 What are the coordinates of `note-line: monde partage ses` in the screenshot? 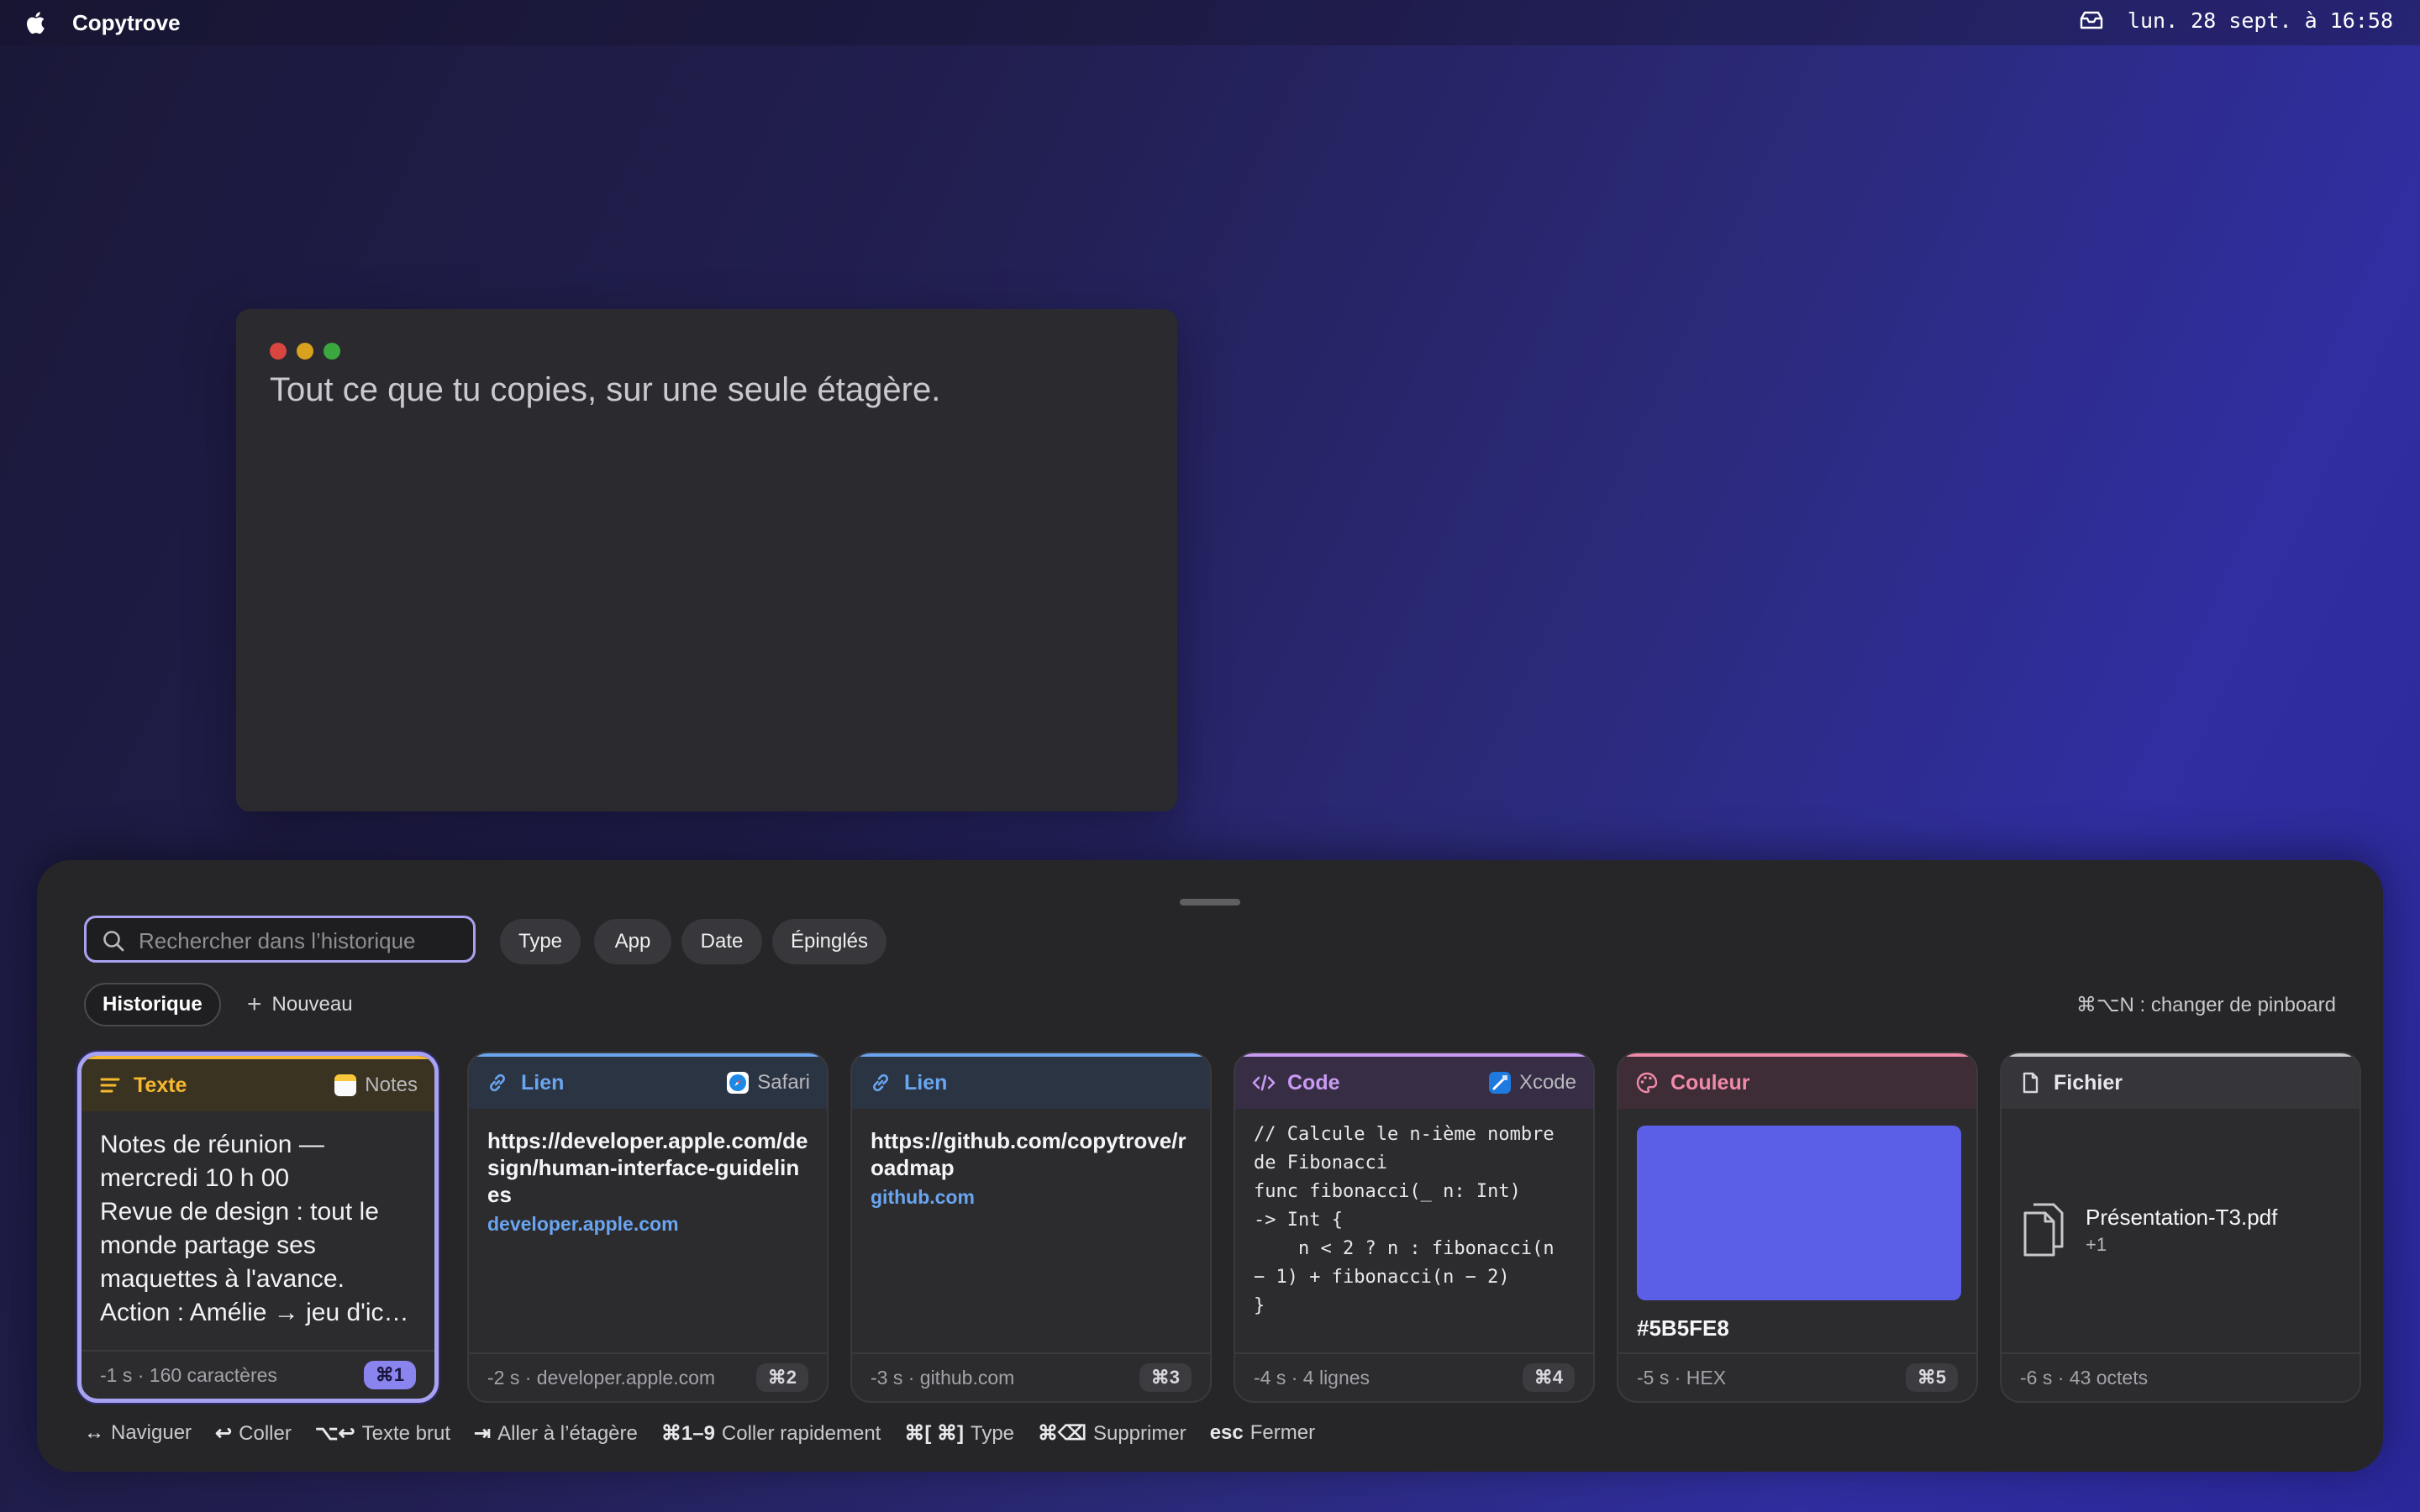 It's located at (208, 1245).